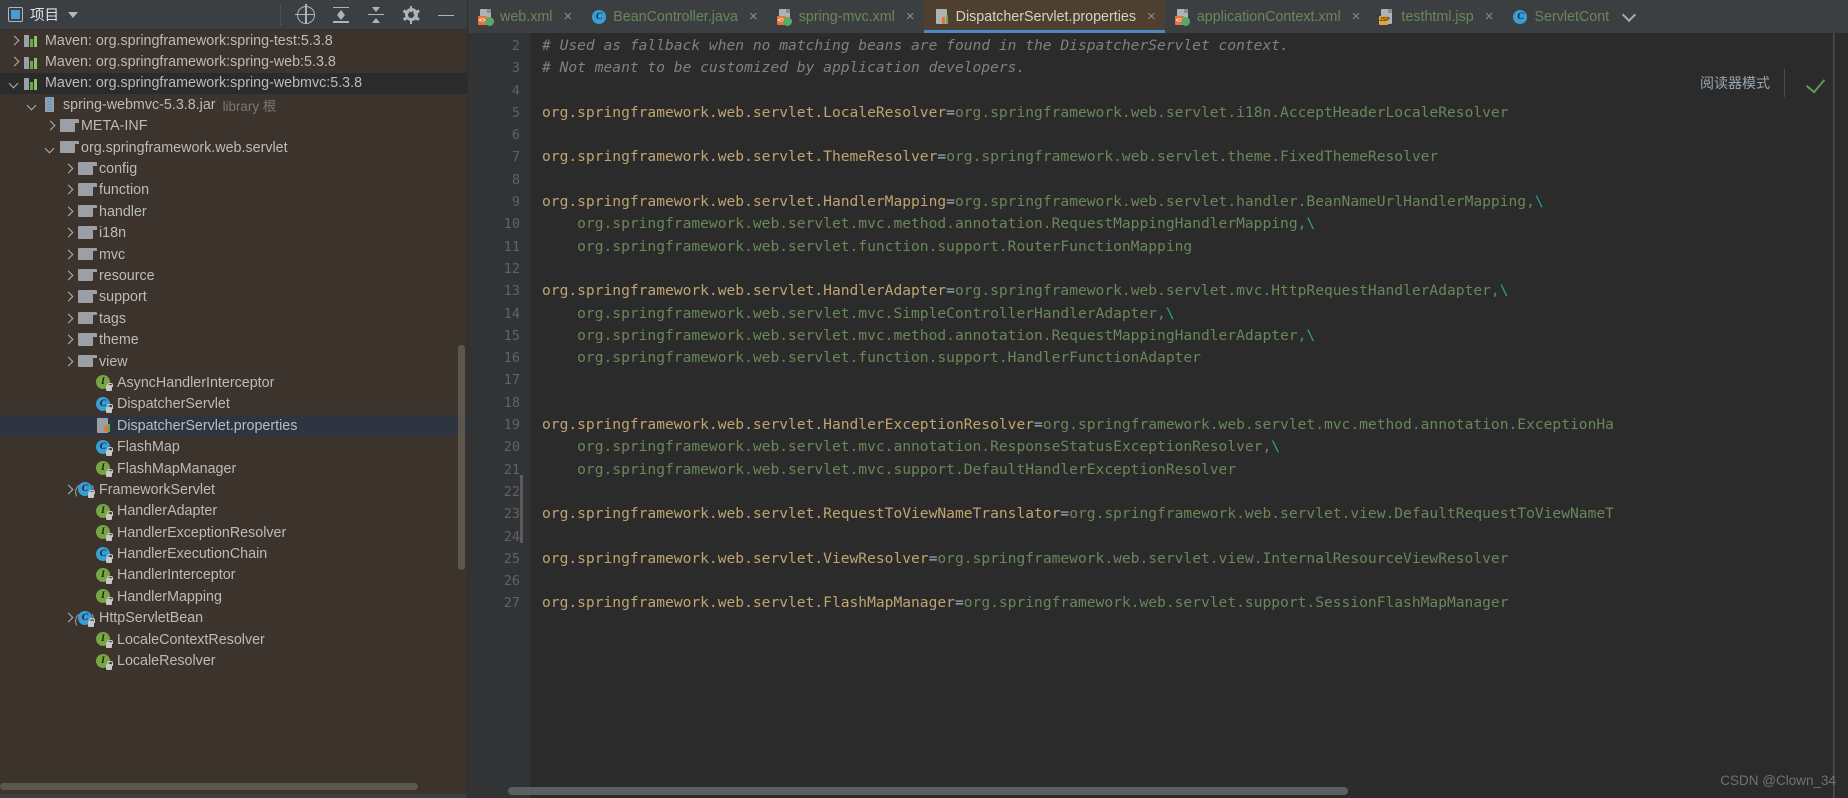 This screenshot has width=1848, height=798. Describe the element at coordinates (1629, 16) in the screenshot. I see `tab-list-chevron-down-icon` at that location.